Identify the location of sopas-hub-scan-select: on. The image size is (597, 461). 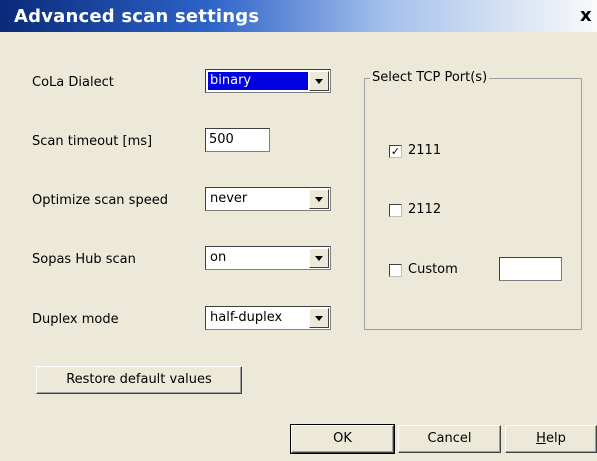
(268, 258).